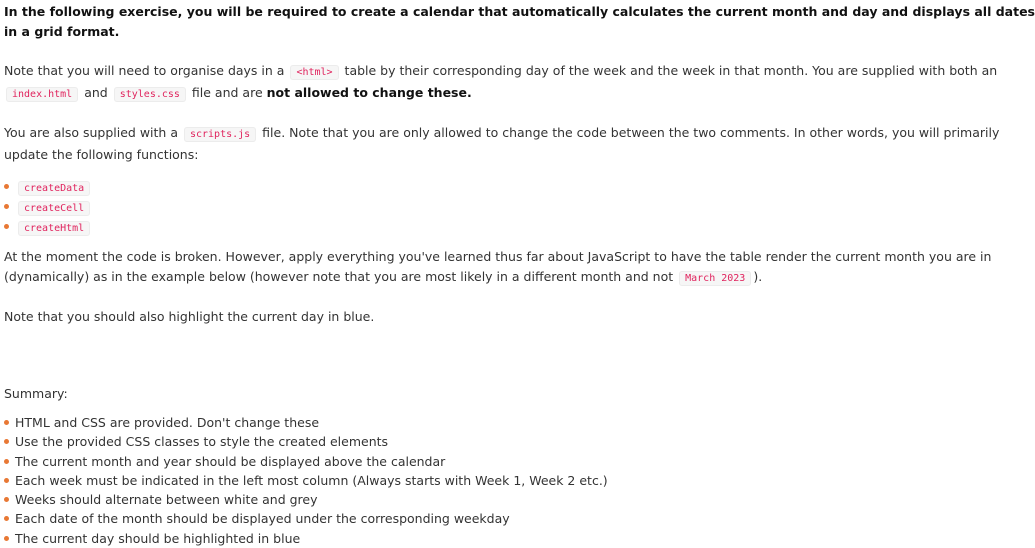 This screenshot has width=1035, height=548. I want to click on code-create-cell: createCell, so click(54, 208).